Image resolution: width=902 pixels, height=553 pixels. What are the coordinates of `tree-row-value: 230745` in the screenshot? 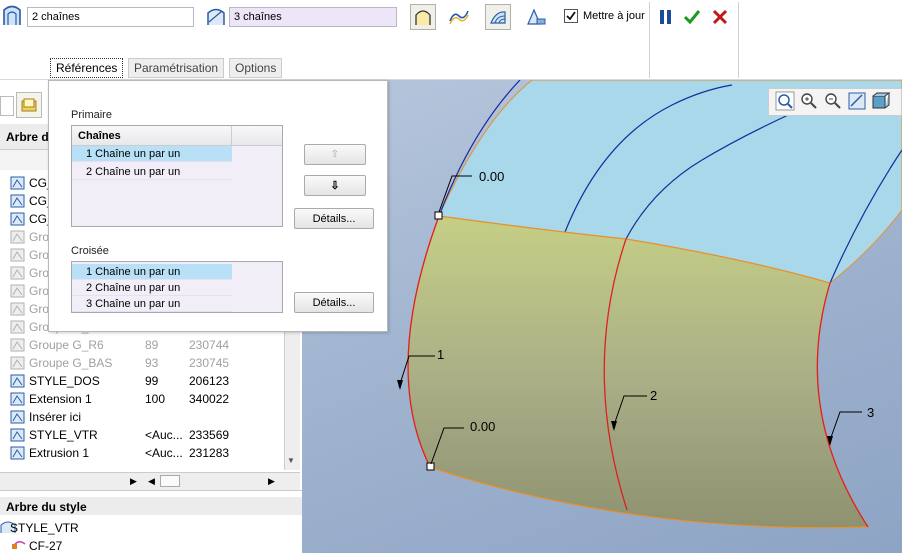 It's located at (209, 363).